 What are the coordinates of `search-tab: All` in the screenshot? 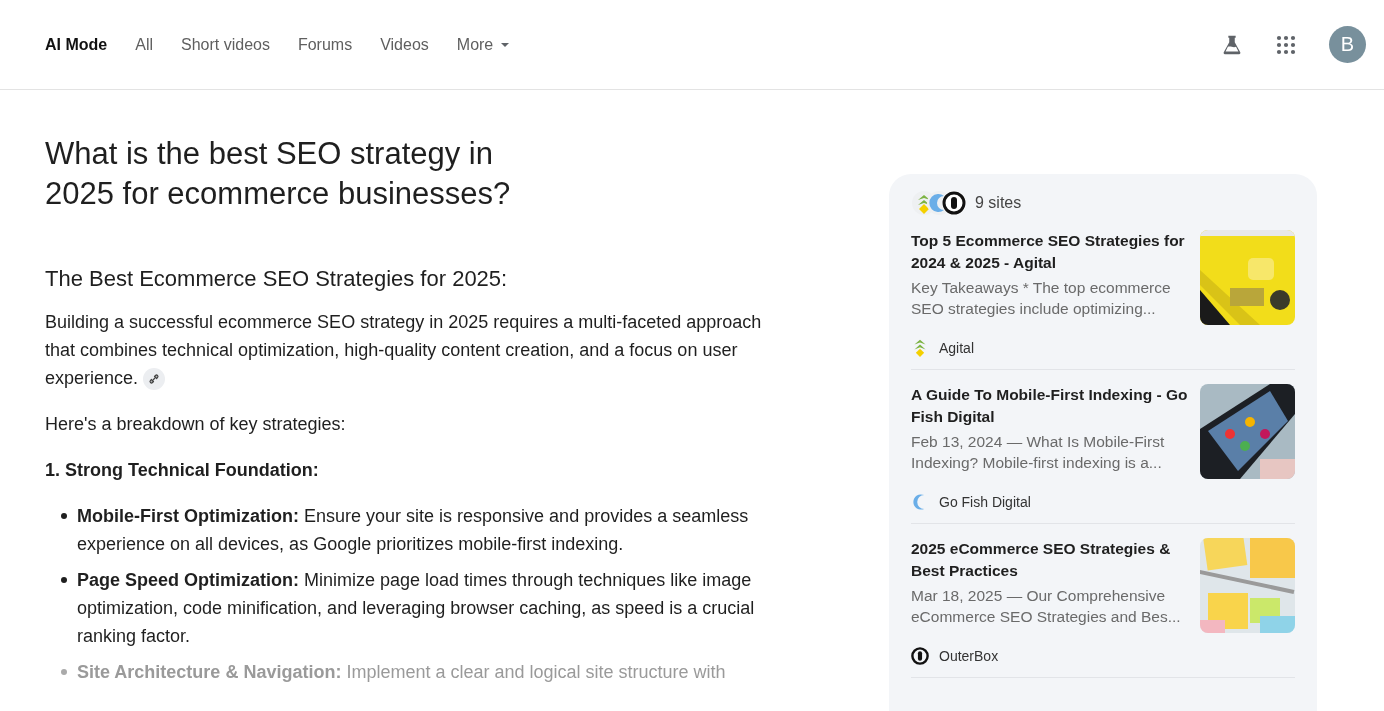 It's located at (144, 44).